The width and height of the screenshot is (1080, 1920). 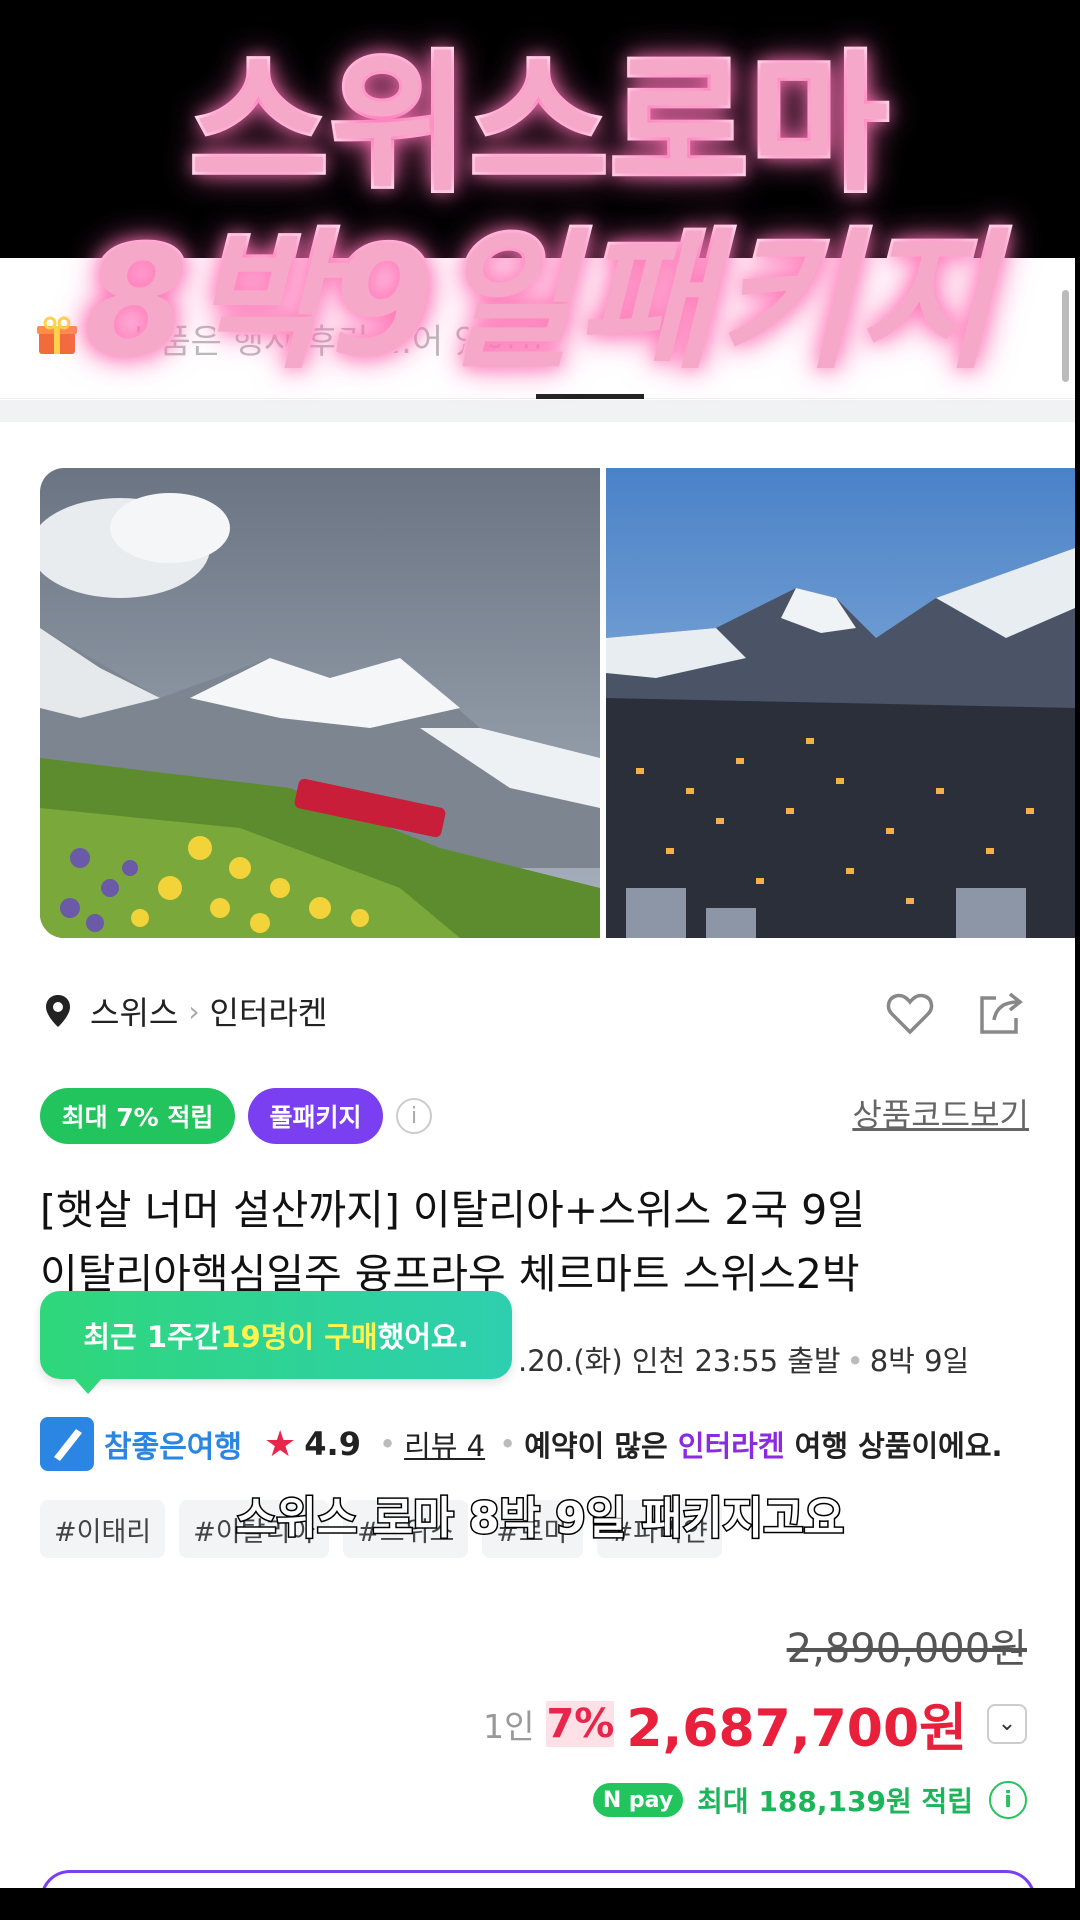 What do you see at coordinates (539, 125) in the screenshot?
I see `overlay-title-line1: 스위스로마` at bounding box center [539, 125].